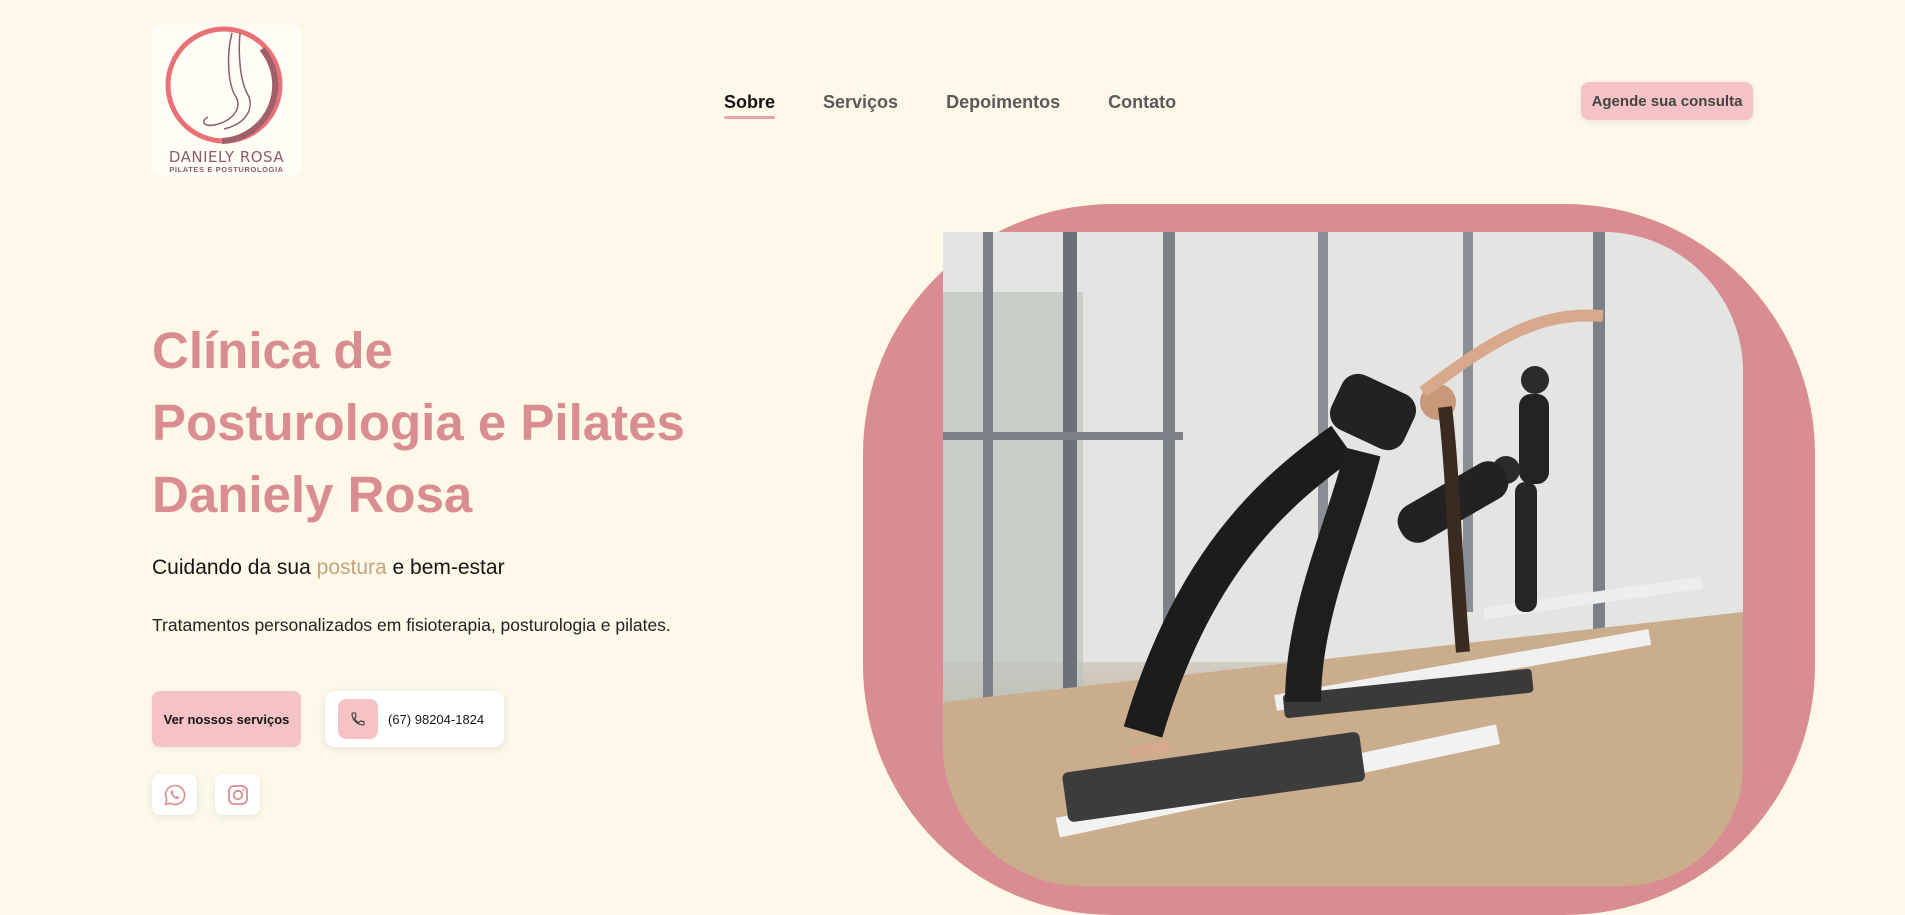 The height and width of the screenshot is (915, 1905). What do you see at coordinates (358, 719) in the screenshot?
I see `phone-icon` at bounding box center [358, 719].